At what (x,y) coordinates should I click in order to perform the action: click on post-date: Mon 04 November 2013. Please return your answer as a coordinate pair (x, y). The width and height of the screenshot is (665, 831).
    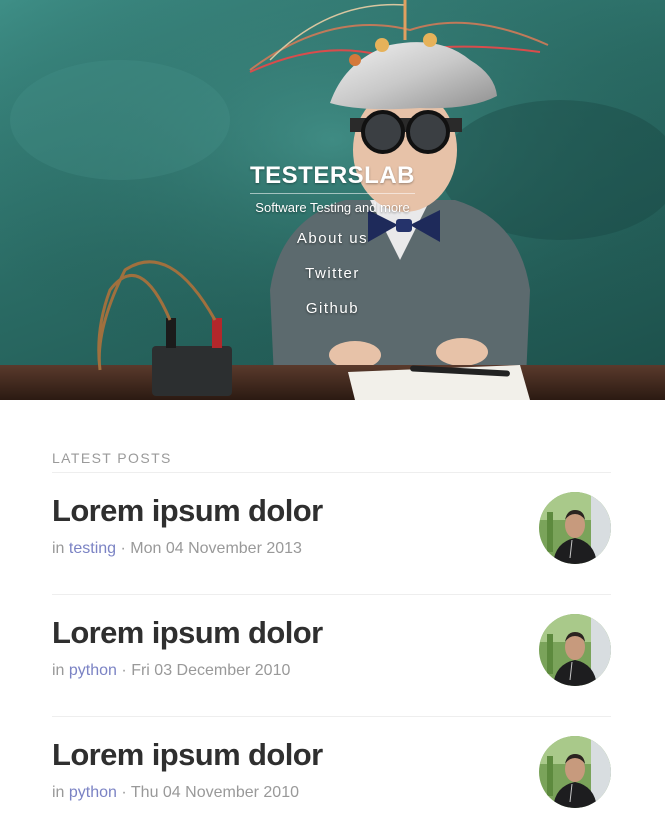
    Looking at the image, I should click on (216, 548).